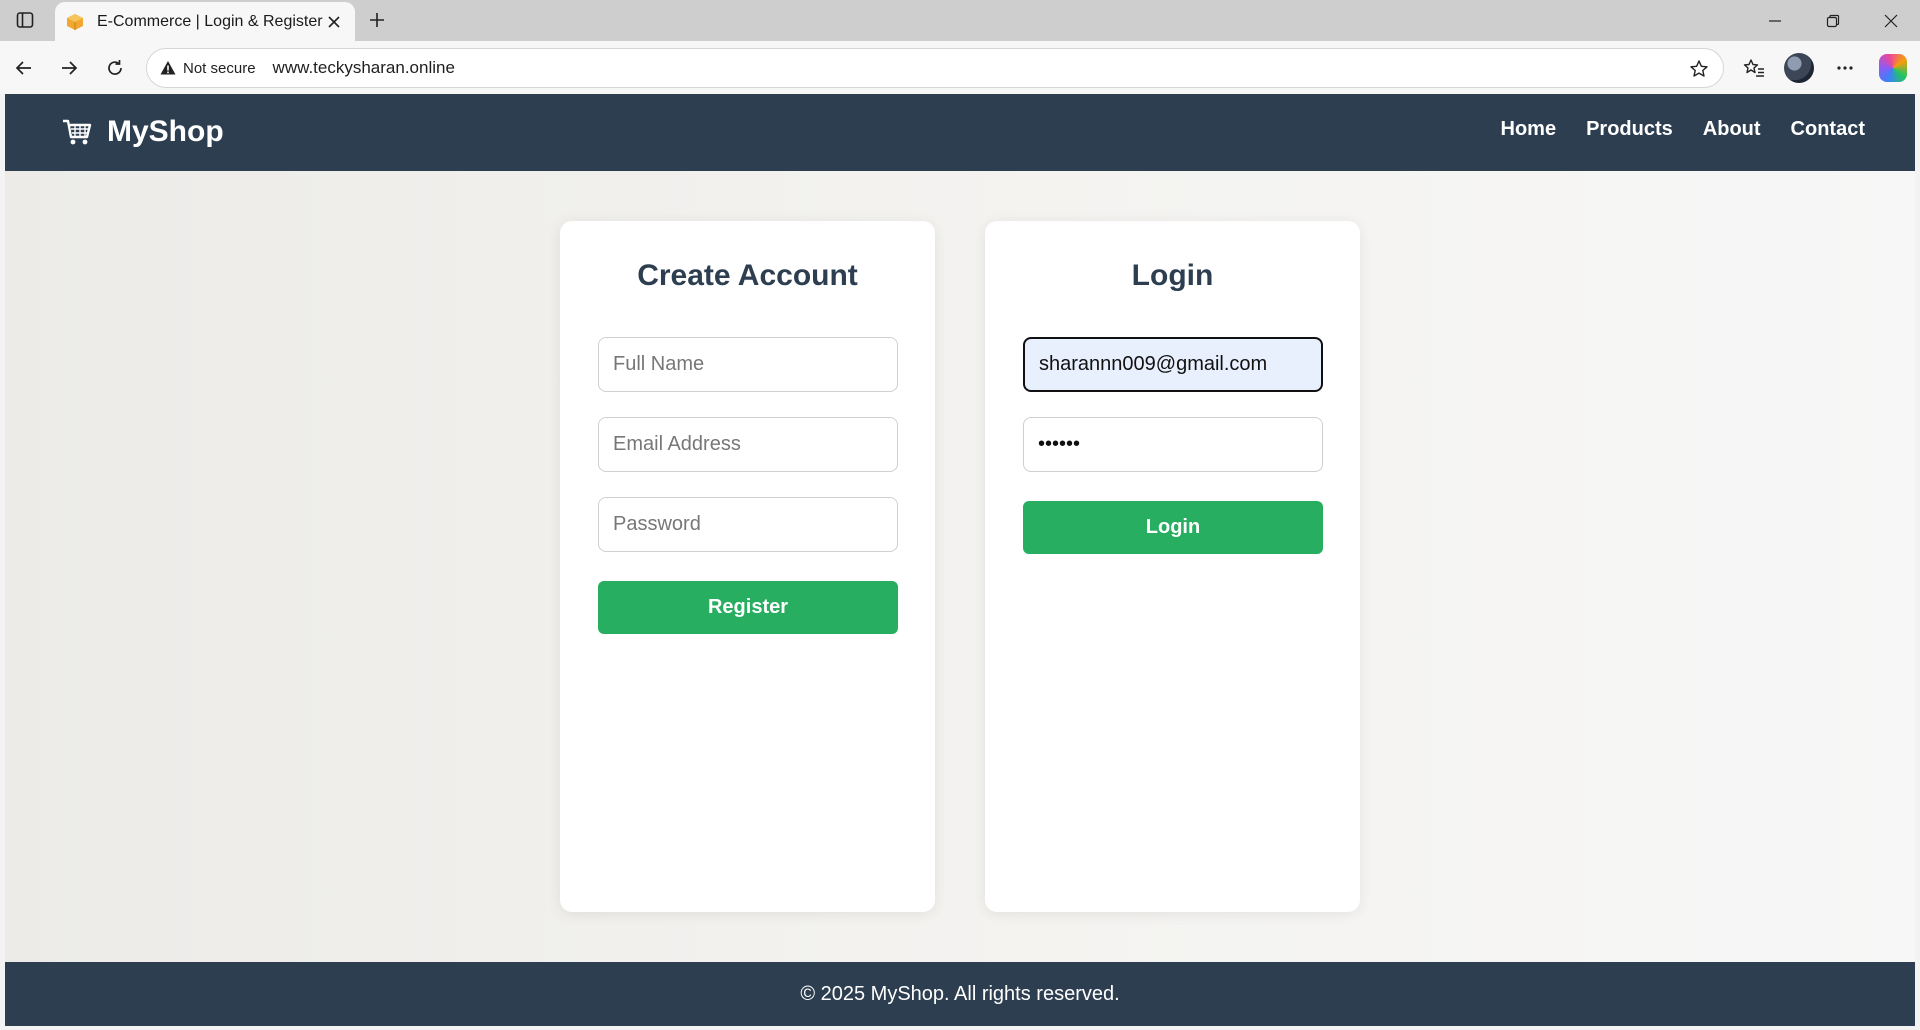 This screenshot has height=1030, width=1920. I want to click on back-icon, so click(24, 68).